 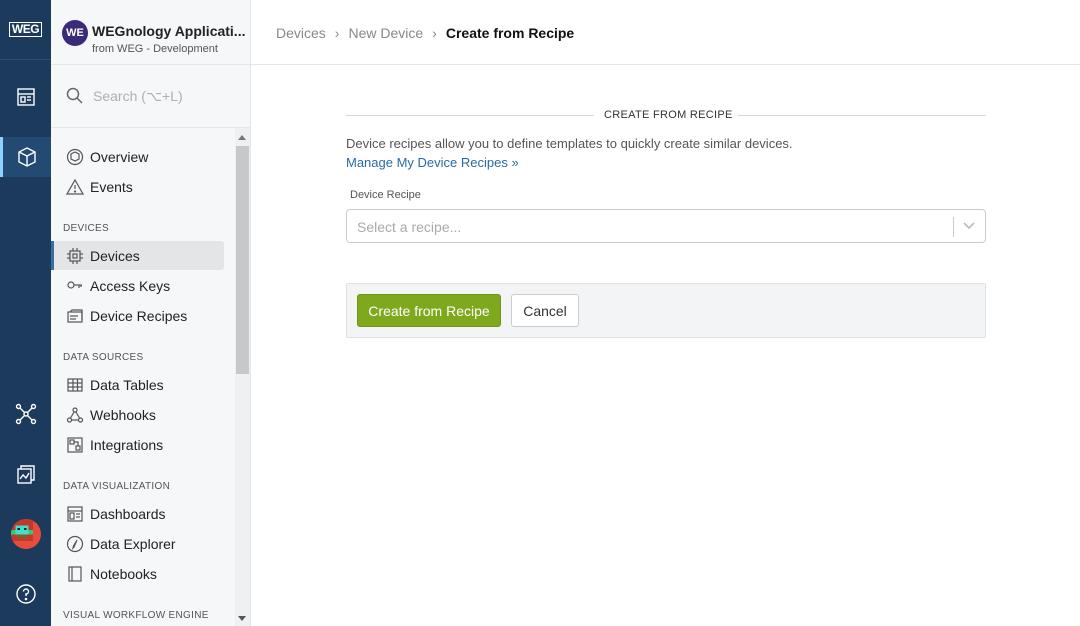 What do you see at coordinates (111, 186) in the screenshot?
I see `sidebar-item-label: Events` at bounding box center [111, 186].